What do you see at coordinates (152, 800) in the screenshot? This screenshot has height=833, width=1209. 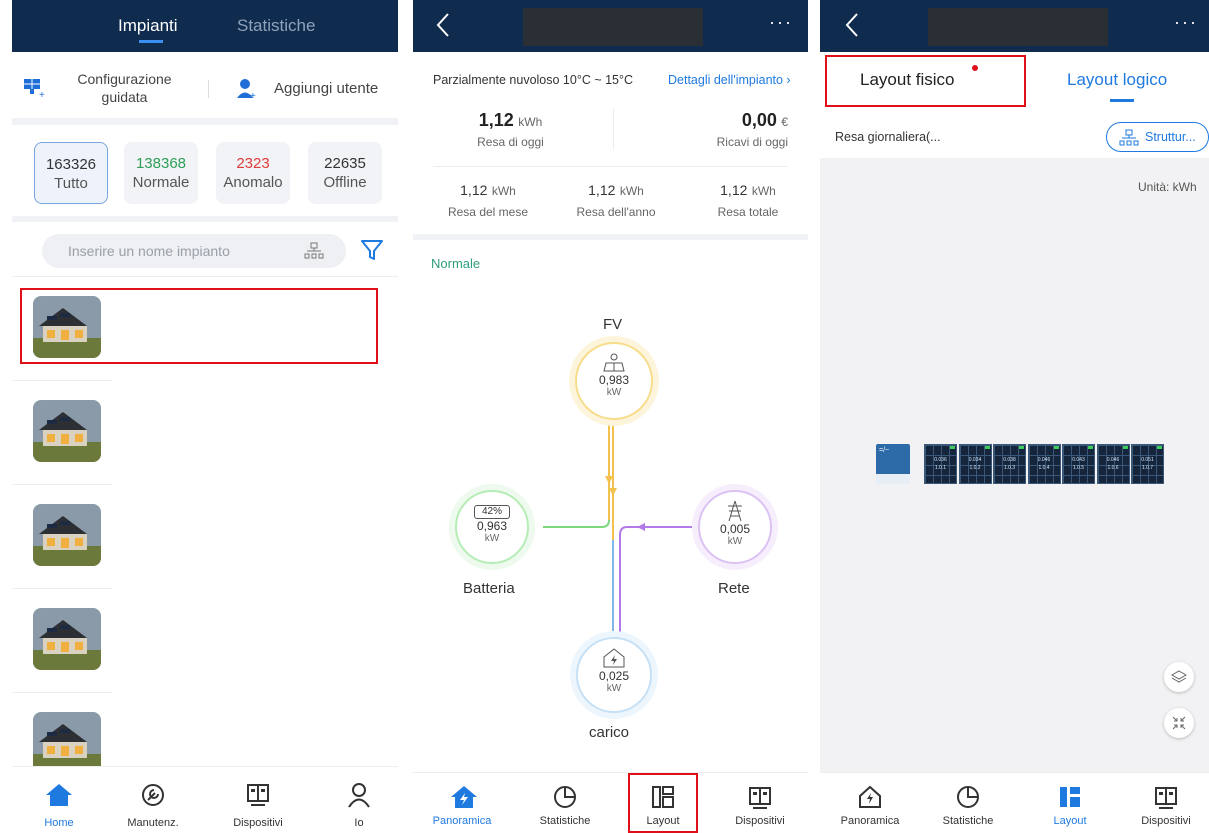 I see `nav-maintenance: Manutenz.` at bounding box center [152, 800].